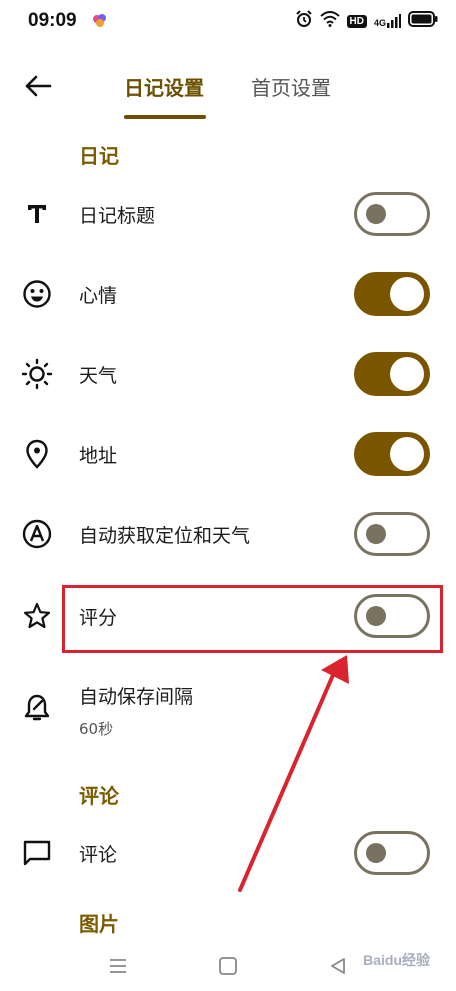 The height and width of the screenshot is (991, 456). I want to click on tab-diary-settings: 日记设置, so click(164, 86).